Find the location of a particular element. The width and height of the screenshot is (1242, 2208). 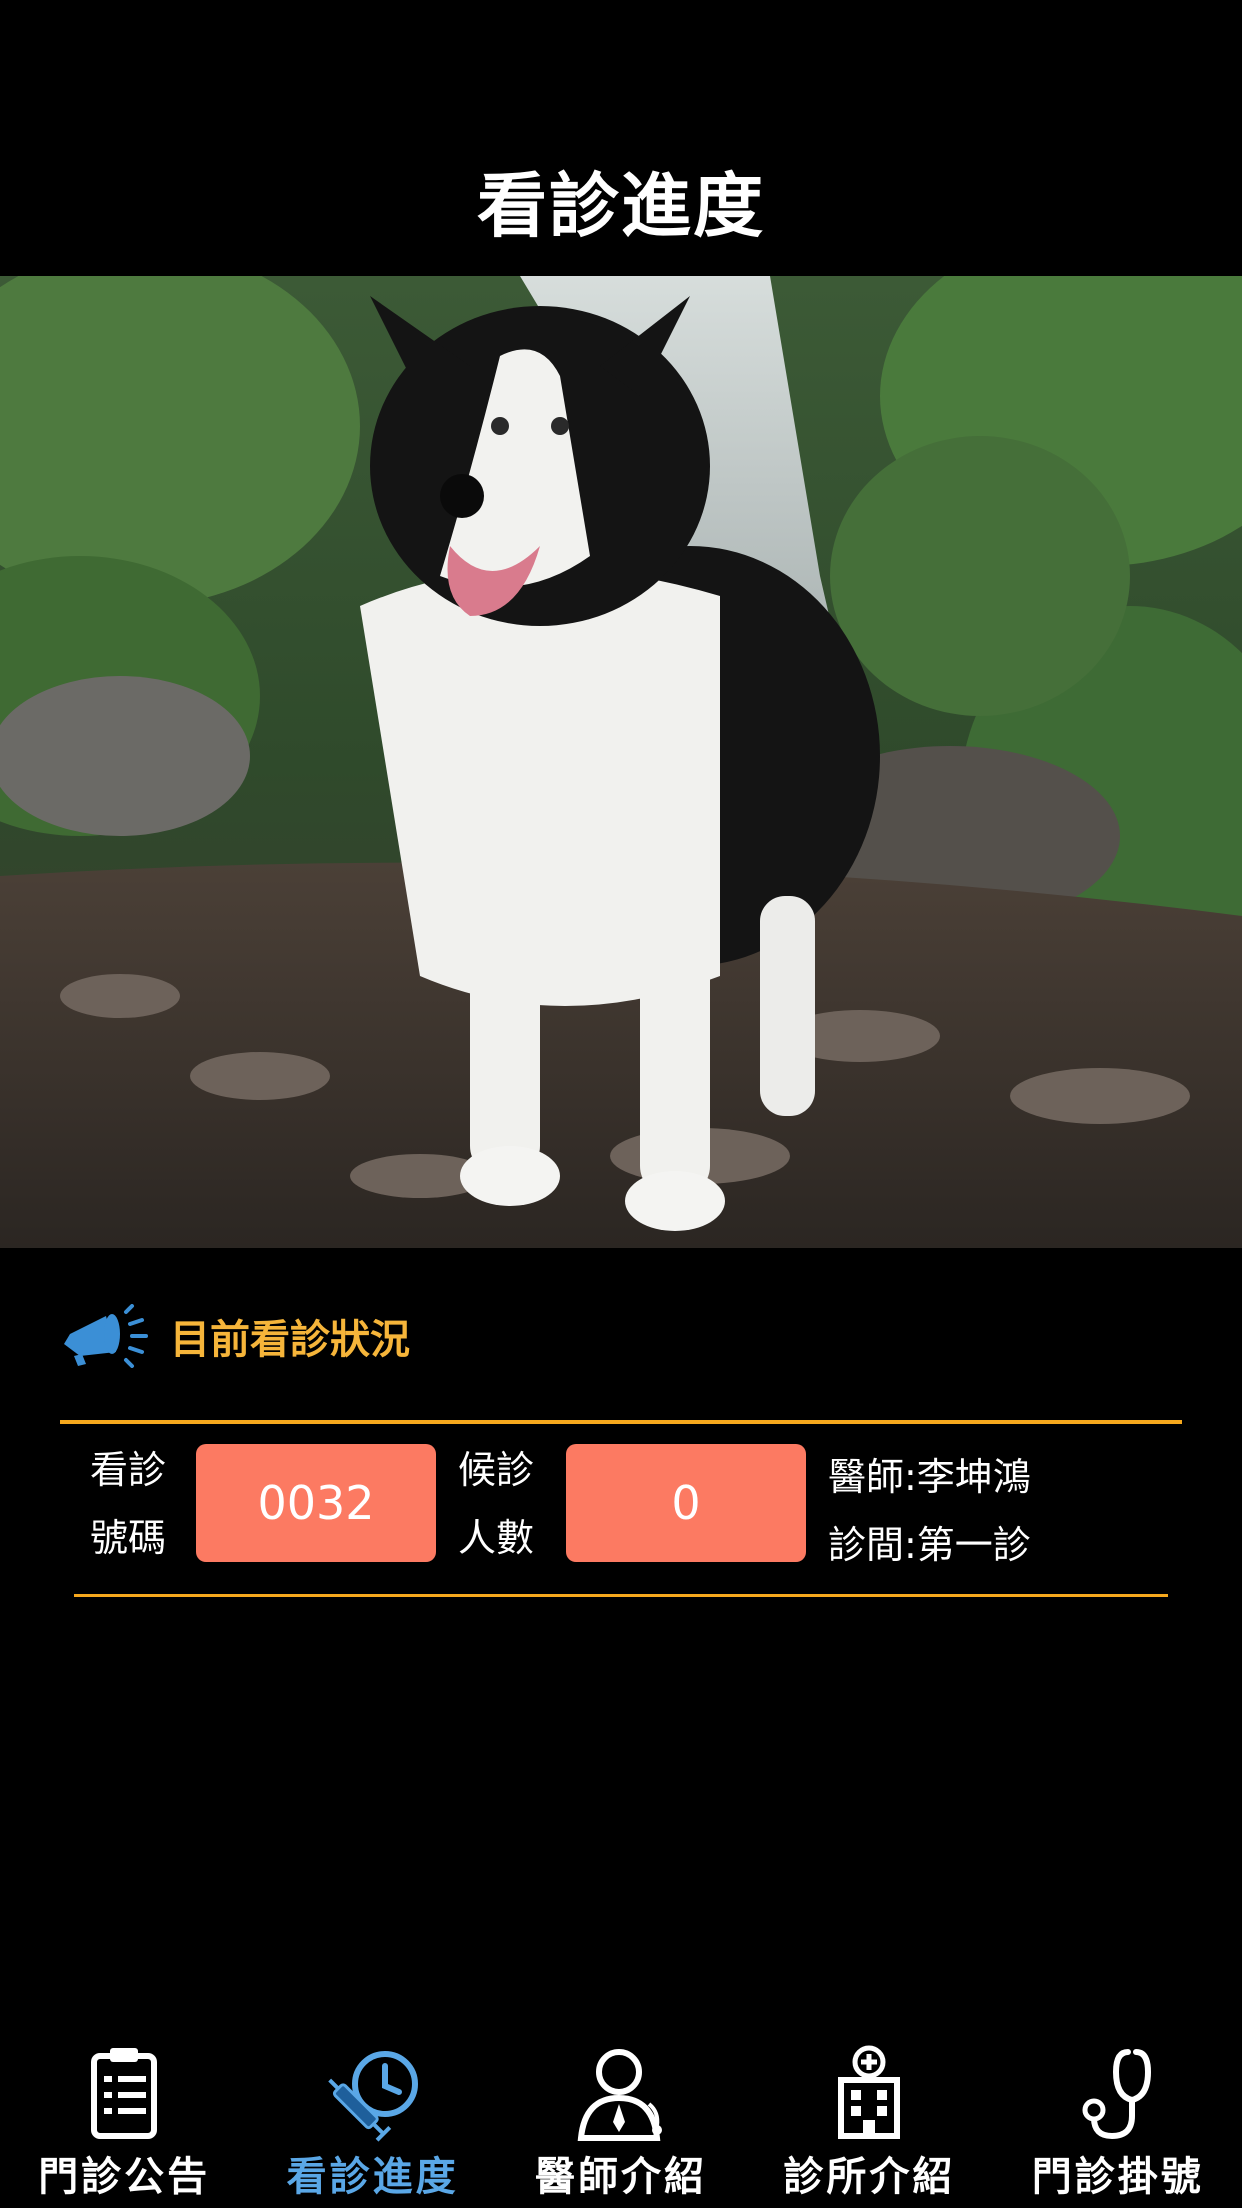

doctor-icon is located at coordinates (619, 2095).